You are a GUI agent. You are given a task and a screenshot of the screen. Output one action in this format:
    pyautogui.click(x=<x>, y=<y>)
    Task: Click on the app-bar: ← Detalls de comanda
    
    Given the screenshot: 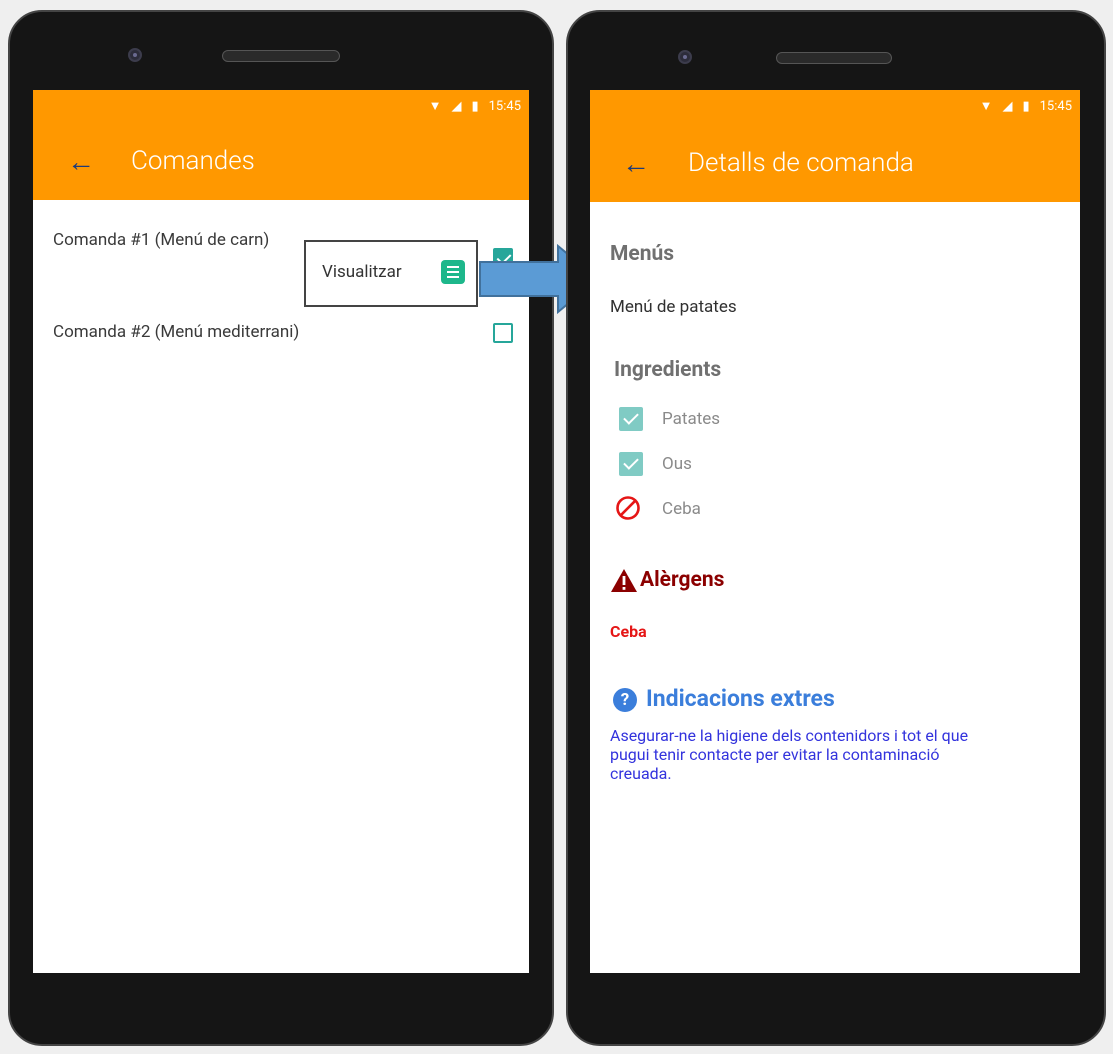 What is the action you would take?
    pyautogui.click(x=835, y=164)
    